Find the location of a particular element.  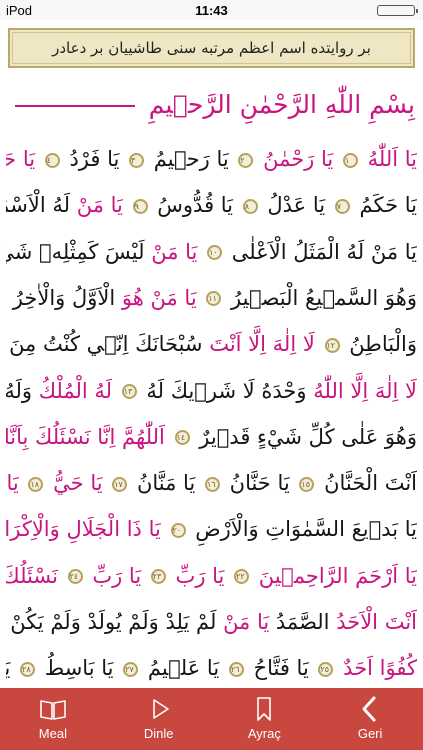

verse-number-marker: ٢٧ is located at coordinates (131, 669).